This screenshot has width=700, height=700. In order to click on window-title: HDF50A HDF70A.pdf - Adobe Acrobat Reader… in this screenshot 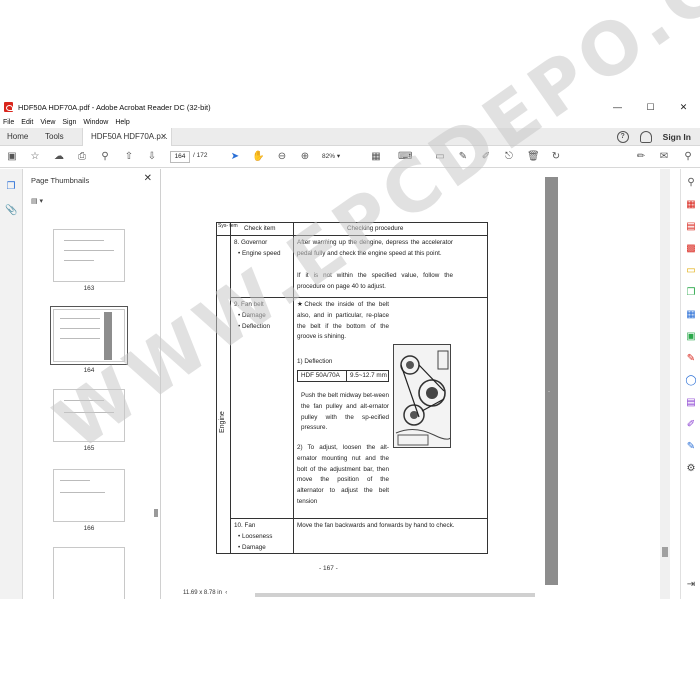, I will do `click(114, 107)`.